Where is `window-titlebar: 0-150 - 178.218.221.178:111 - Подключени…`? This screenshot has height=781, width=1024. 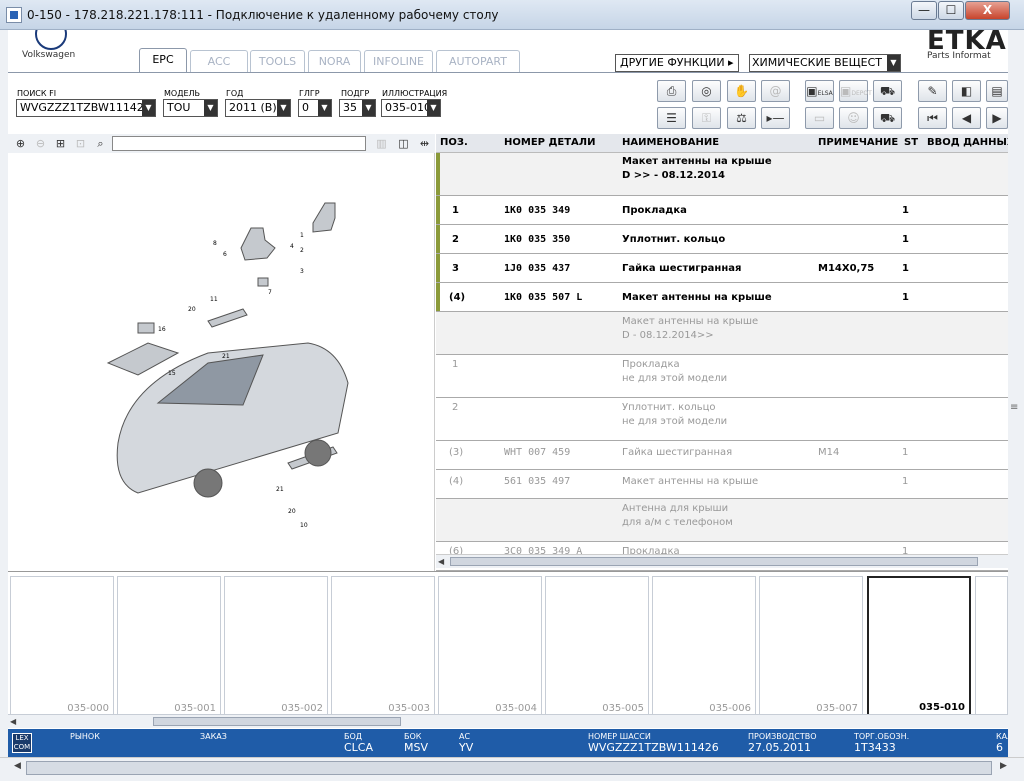
window-titlebar: 0-150 - 178.218.221.178:111 - Подключени… is located at coordinates (512, 15).